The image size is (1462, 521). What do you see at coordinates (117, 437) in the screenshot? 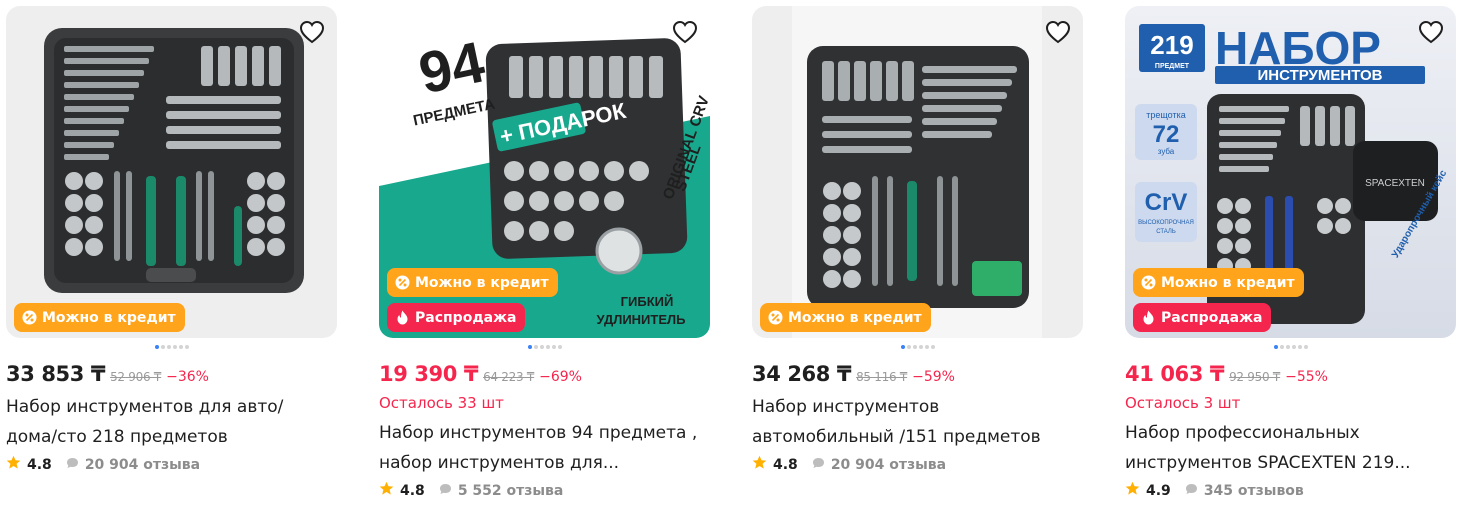
I see `product-title-line: дома/сто 218 предметов` at bounding box center [117, 437].